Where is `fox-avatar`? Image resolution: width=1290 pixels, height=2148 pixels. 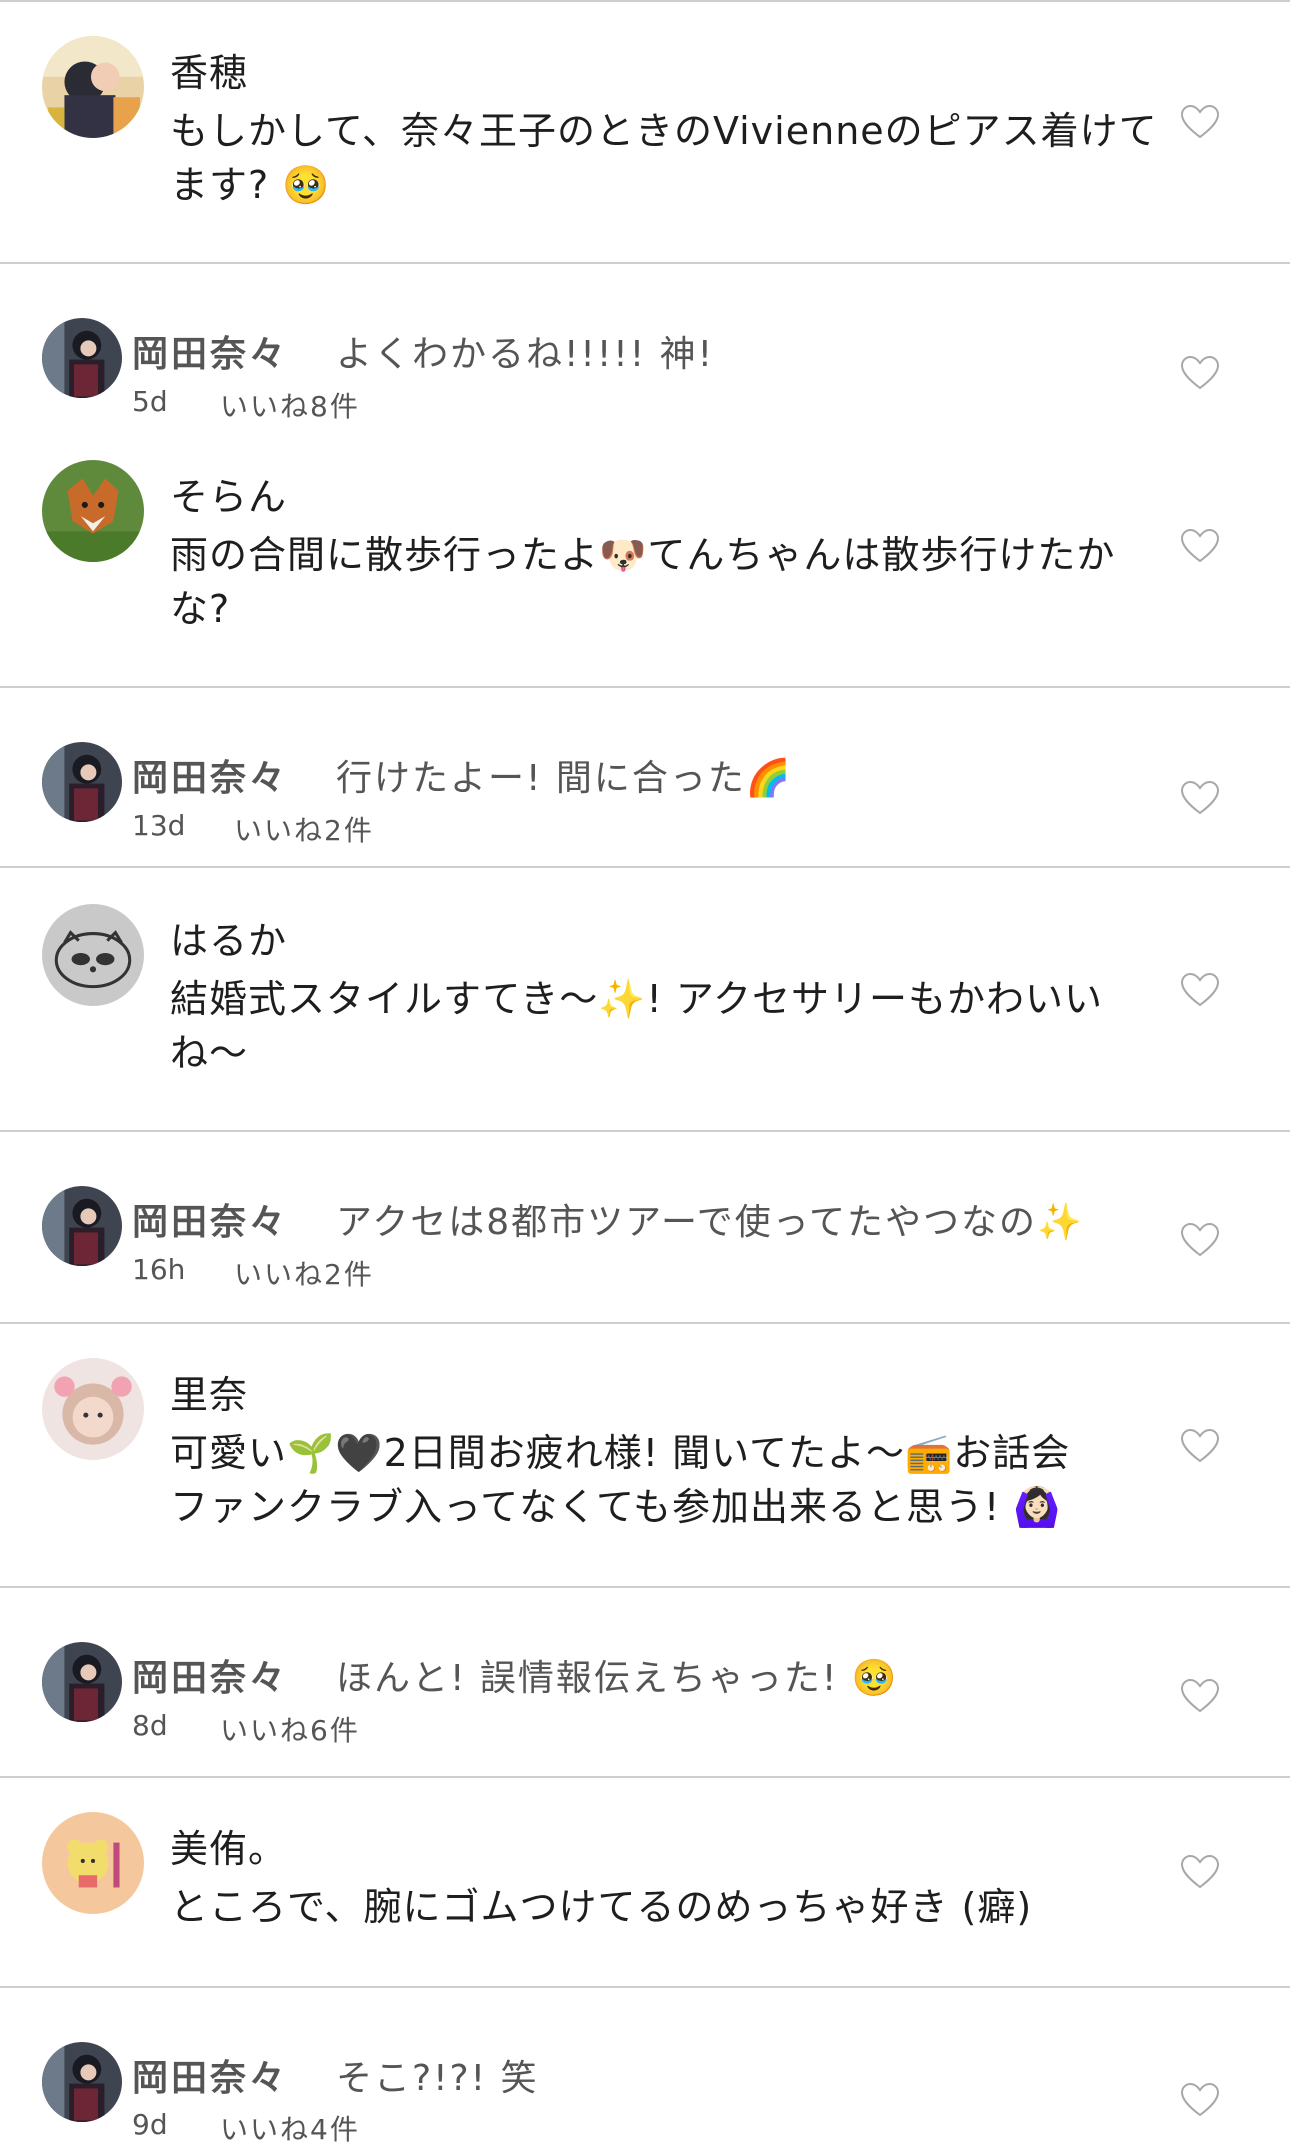 fox-avatar is located at coordinates (93, 511).